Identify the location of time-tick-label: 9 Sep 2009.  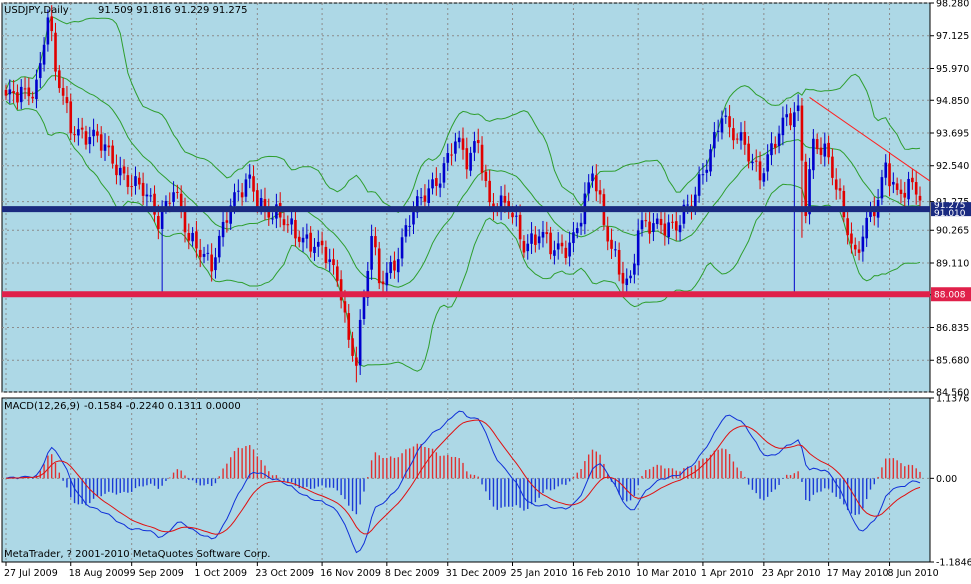
(157, 573).